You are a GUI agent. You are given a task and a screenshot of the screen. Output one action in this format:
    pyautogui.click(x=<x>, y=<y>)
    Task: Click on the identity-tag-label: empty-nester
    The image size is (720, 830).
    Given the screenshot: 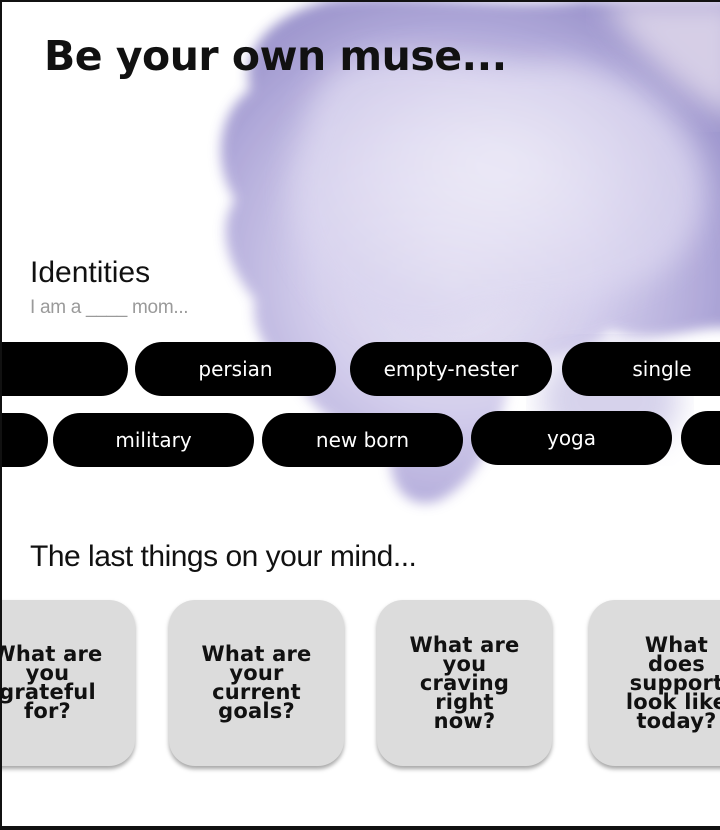 What is the action you would take?
    pyautogui.click(x=451, y=369)
    